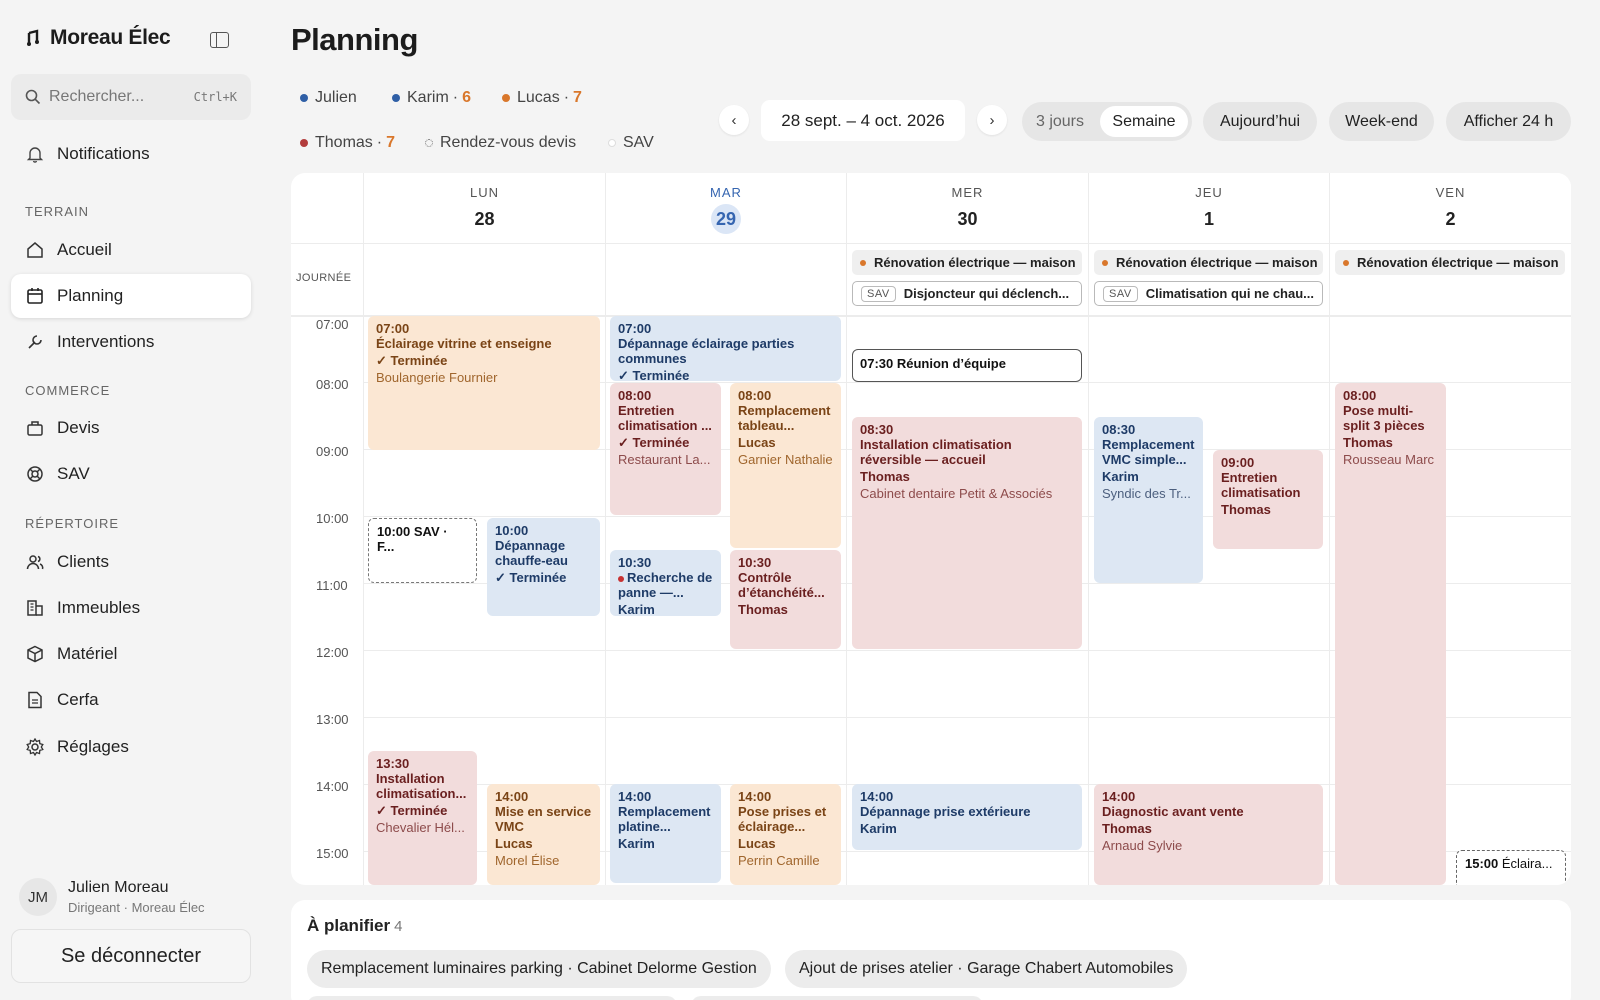 This screenshot has width=1600, height=1000. Describe the element at coordinates (131, 956) in the screenshot. I see `logout-button: Se déconnecter` at that location.